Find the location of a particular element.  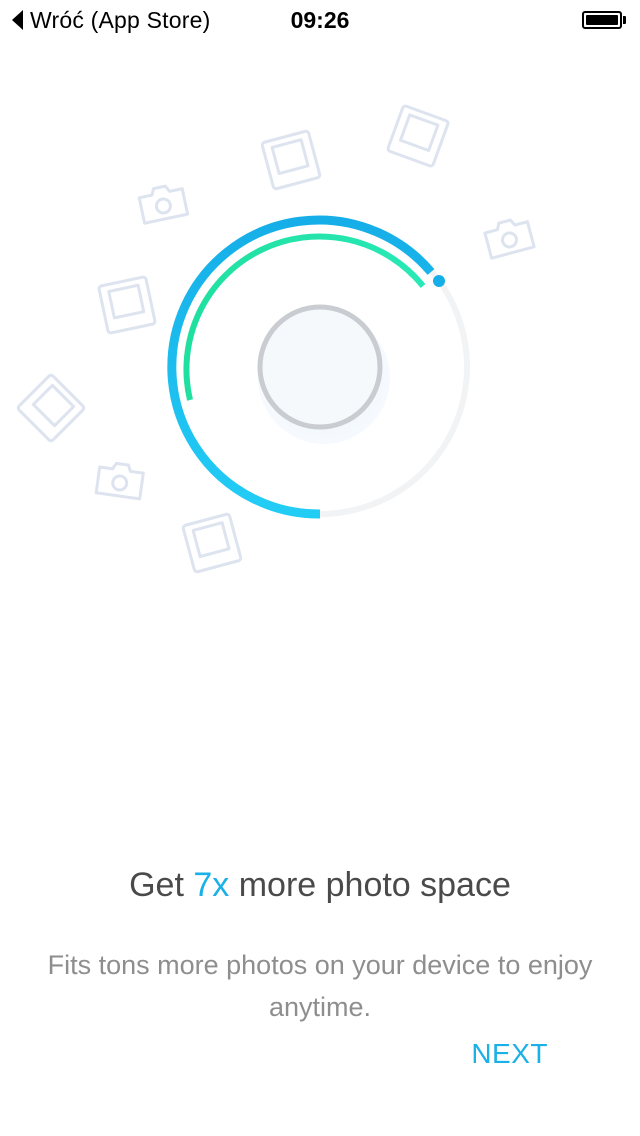

status-time: 09:26 is located at coordinates (320, 20).